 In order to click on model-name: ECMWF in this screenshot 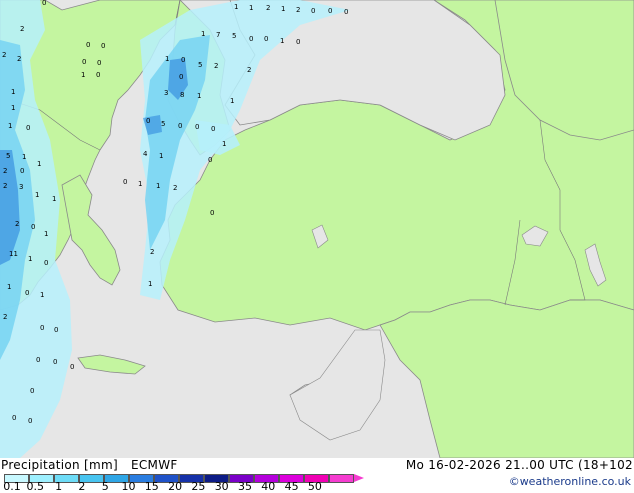, I will do `click(154, 465)`.